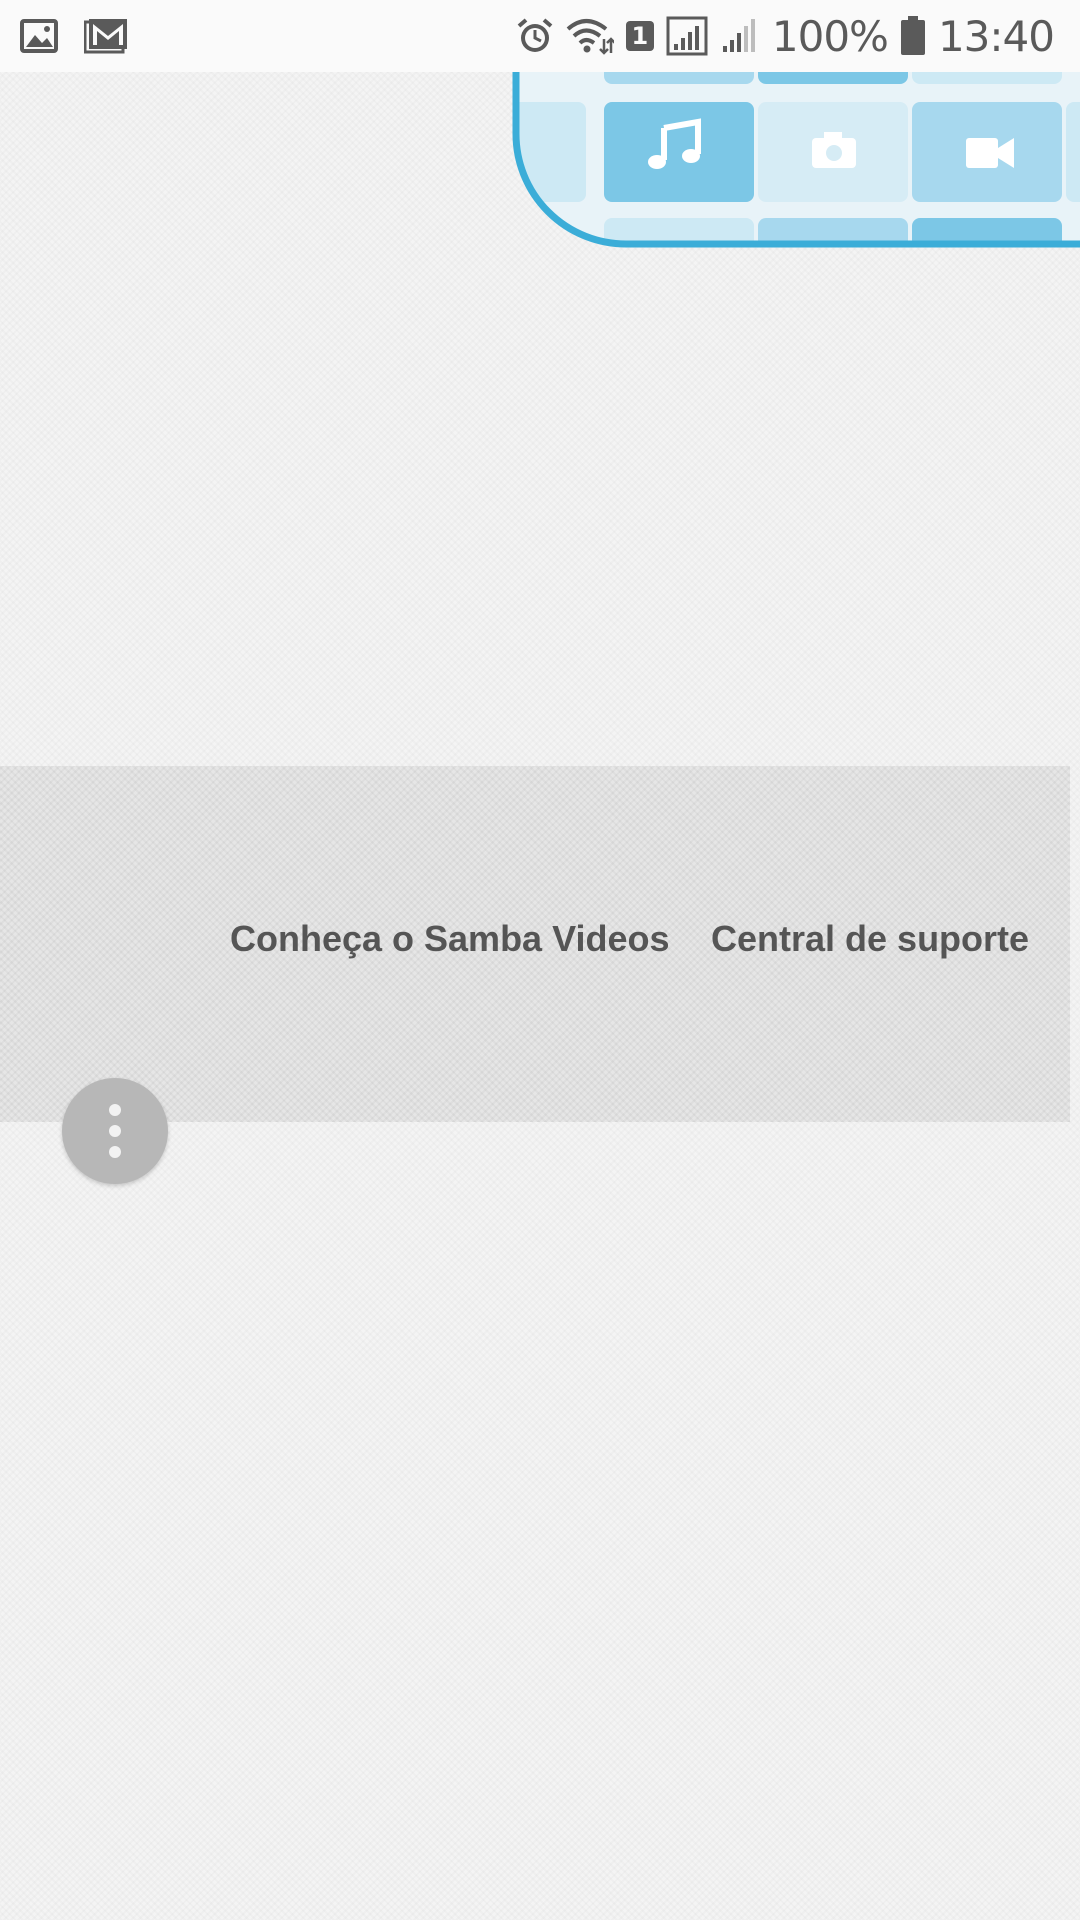 The width and height of the screenshot is (1080, 1920). What do you see at coordinates (74, 36) in the screenshot?
I see `status-bar-notifications` at bounding box center [74, 36].